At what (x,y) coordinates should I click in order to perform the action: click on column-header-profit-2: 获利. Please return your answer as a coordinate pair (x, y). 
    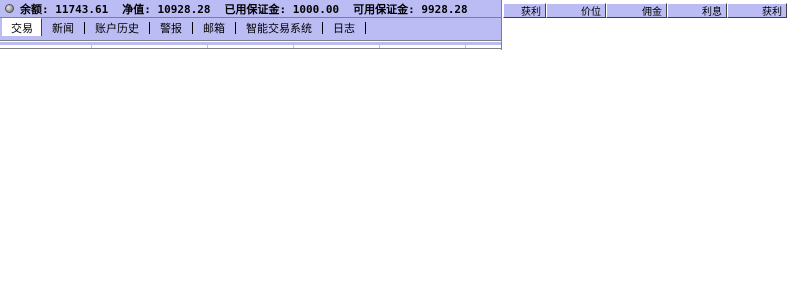
    Looking at the image, I should click on (757, 10).